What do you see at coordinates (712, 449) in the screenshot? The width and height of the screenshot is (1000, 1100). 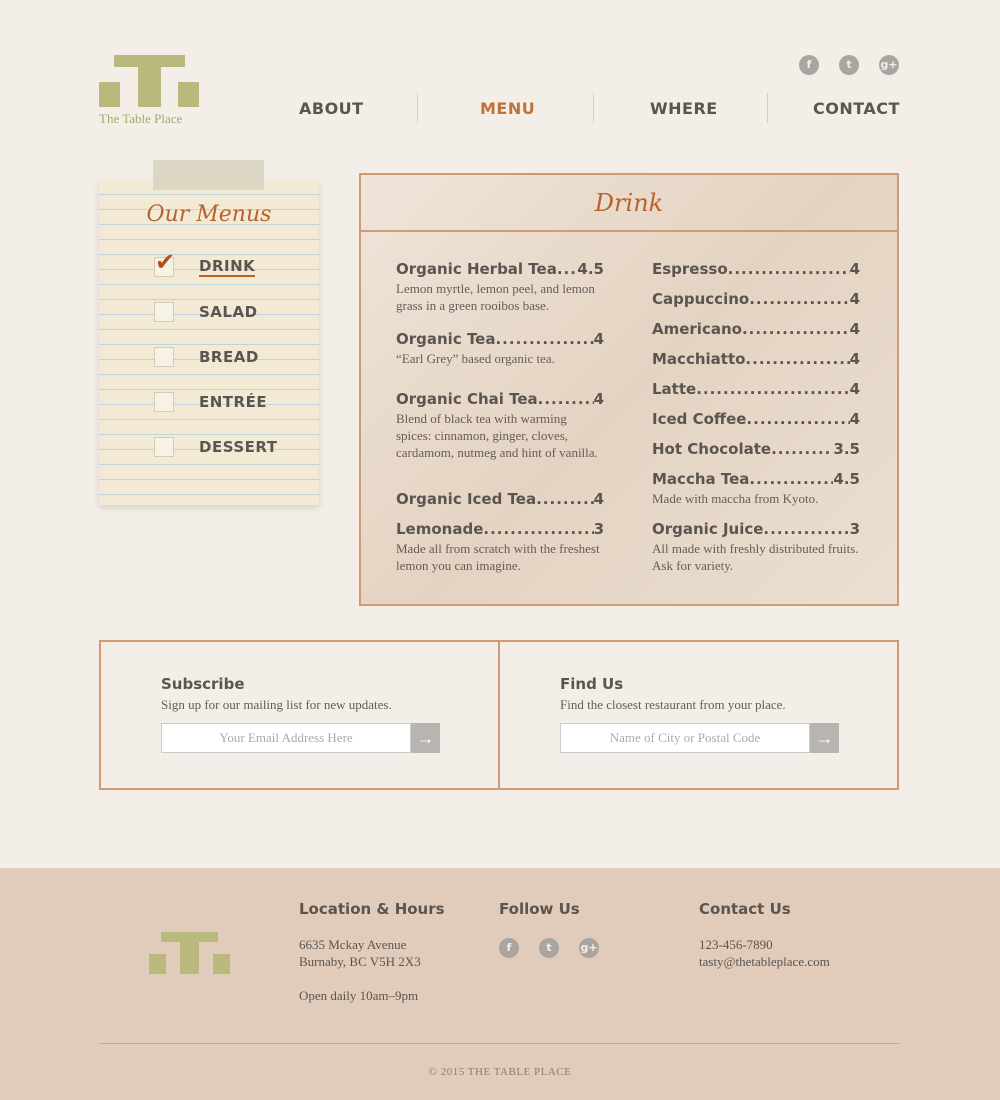 I see `item-name: Hot Chocolate` at bounding box center [712, 449].